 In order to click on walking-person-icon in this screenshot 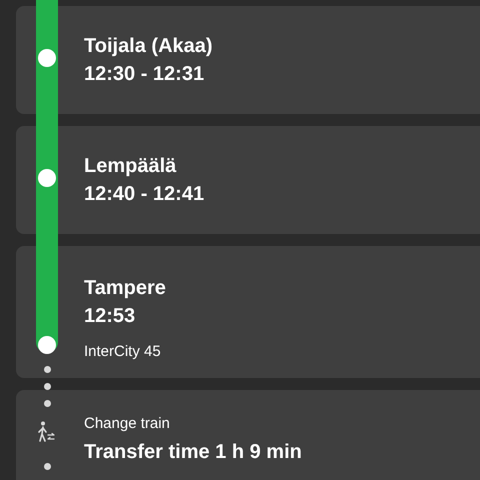, I will do `click(46, 432)`.